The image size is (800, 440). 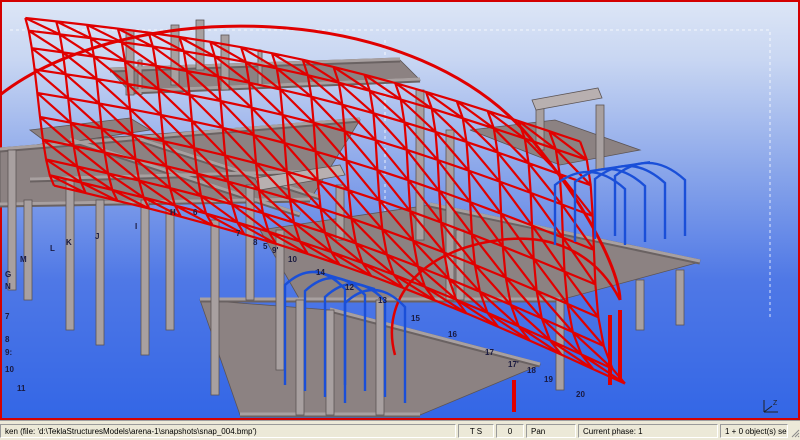 I want to click on grid-label: 20, so click(x=580, y=394).